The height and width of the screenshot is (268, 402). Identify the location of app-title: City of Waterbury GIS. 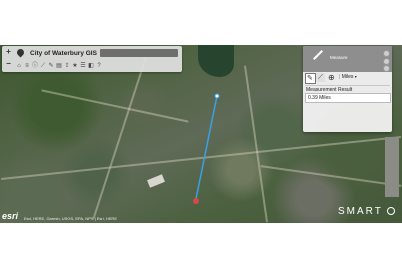
(63, 53).